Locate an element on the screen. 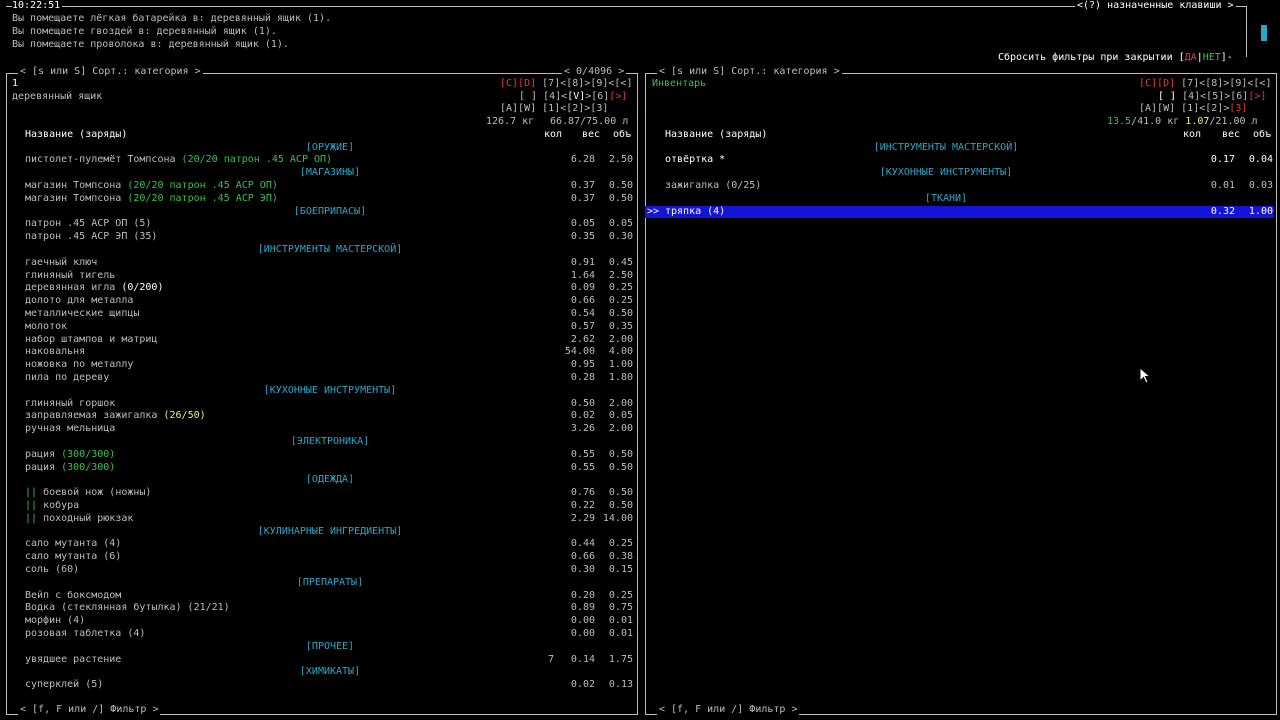  message-scrollbar is located at coordinates (1264, 33).